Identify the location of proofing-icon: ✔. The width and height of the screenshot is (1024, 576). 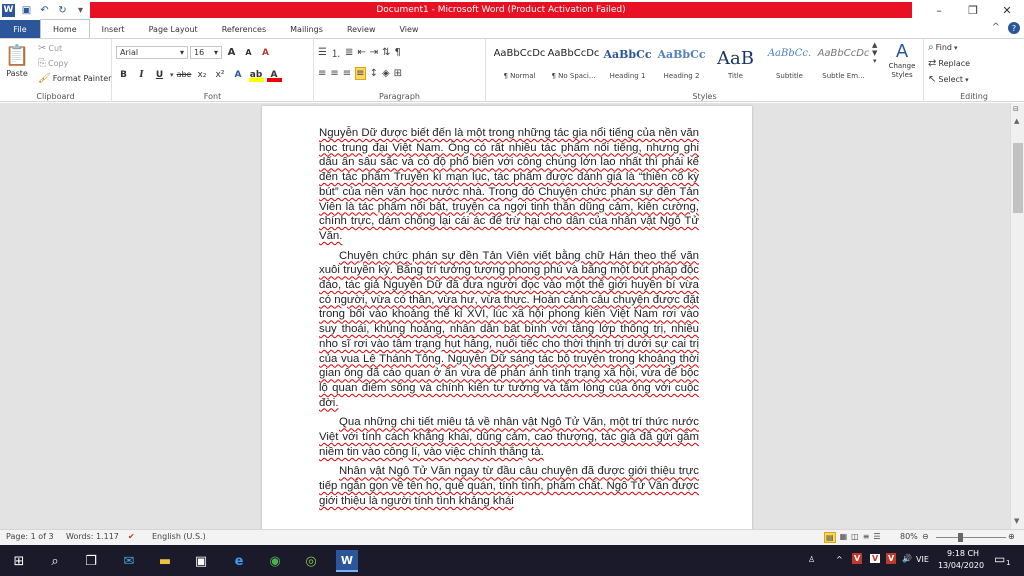
(131, 536).